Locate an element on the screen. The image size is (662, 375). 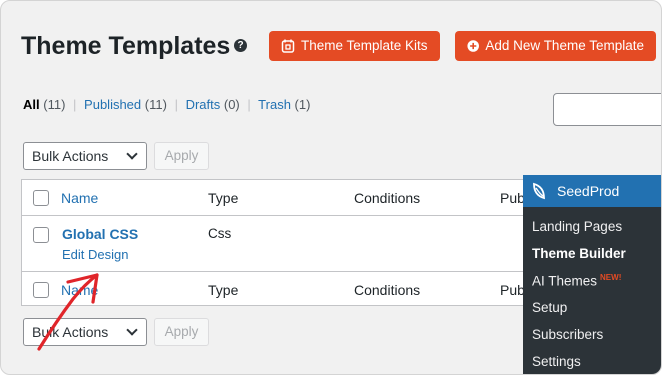
seedprod-menu-title: SeedProd is located at coordinates (588, 191).